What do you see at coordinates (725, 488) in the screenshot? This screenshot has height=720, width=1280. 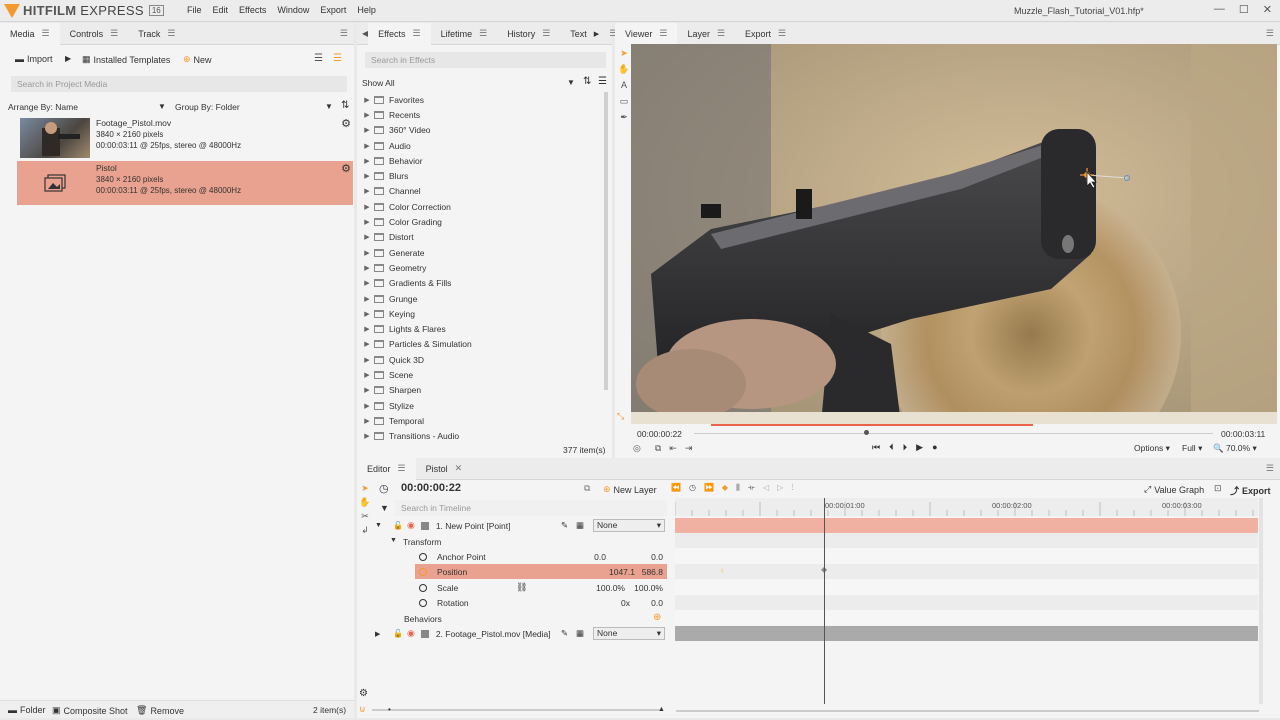 I see `keyframe-icon: ◆` at bounding box center [725, 488].